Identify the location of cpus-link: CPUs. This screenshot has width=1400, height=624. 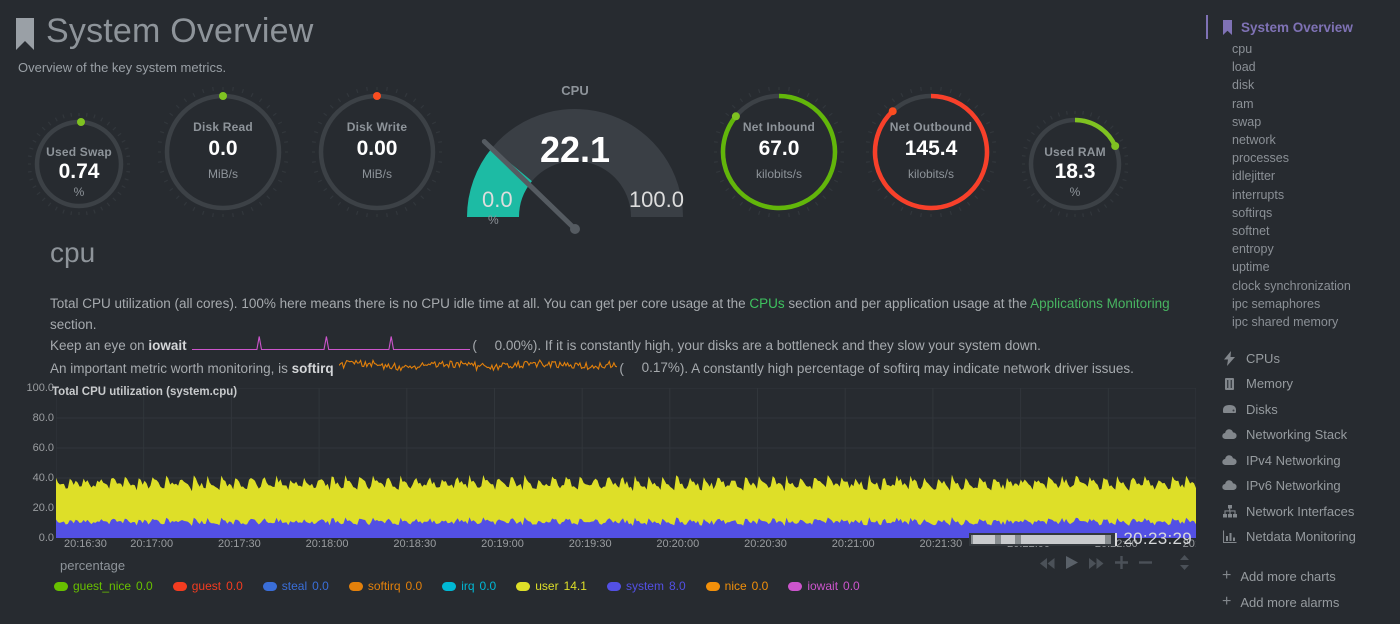
(766, 303).